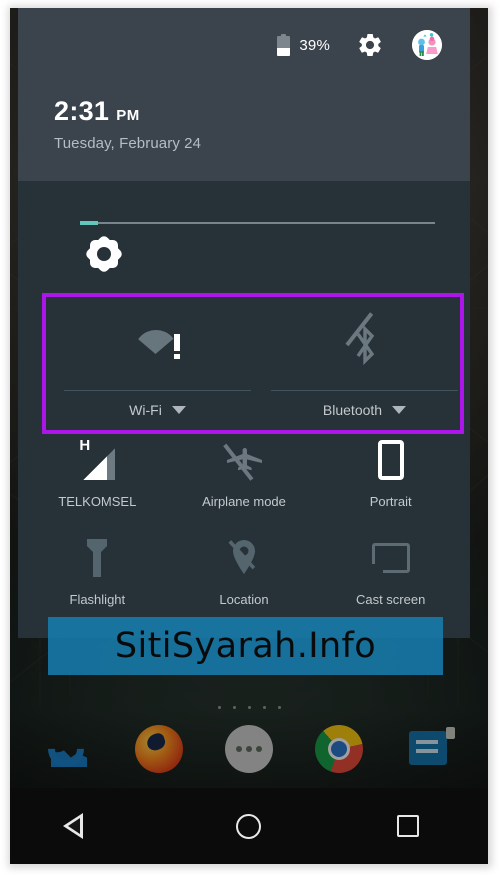 The image size is (500, 875). What do you see at coordinates (408, 826) in the screenshot?
I see `recents-square-icon` at bounding box center [408, 826].